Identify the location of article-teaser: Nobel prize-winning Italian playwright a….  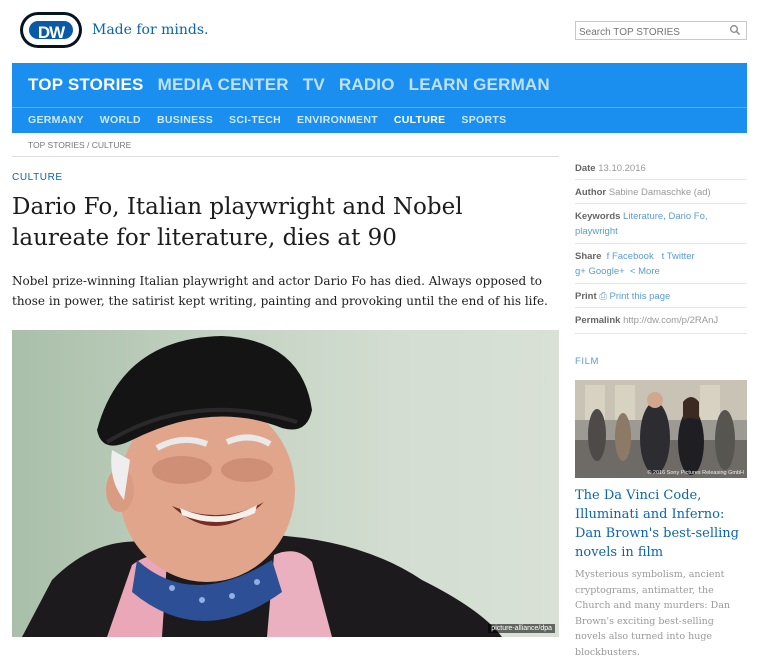
(280, 291).